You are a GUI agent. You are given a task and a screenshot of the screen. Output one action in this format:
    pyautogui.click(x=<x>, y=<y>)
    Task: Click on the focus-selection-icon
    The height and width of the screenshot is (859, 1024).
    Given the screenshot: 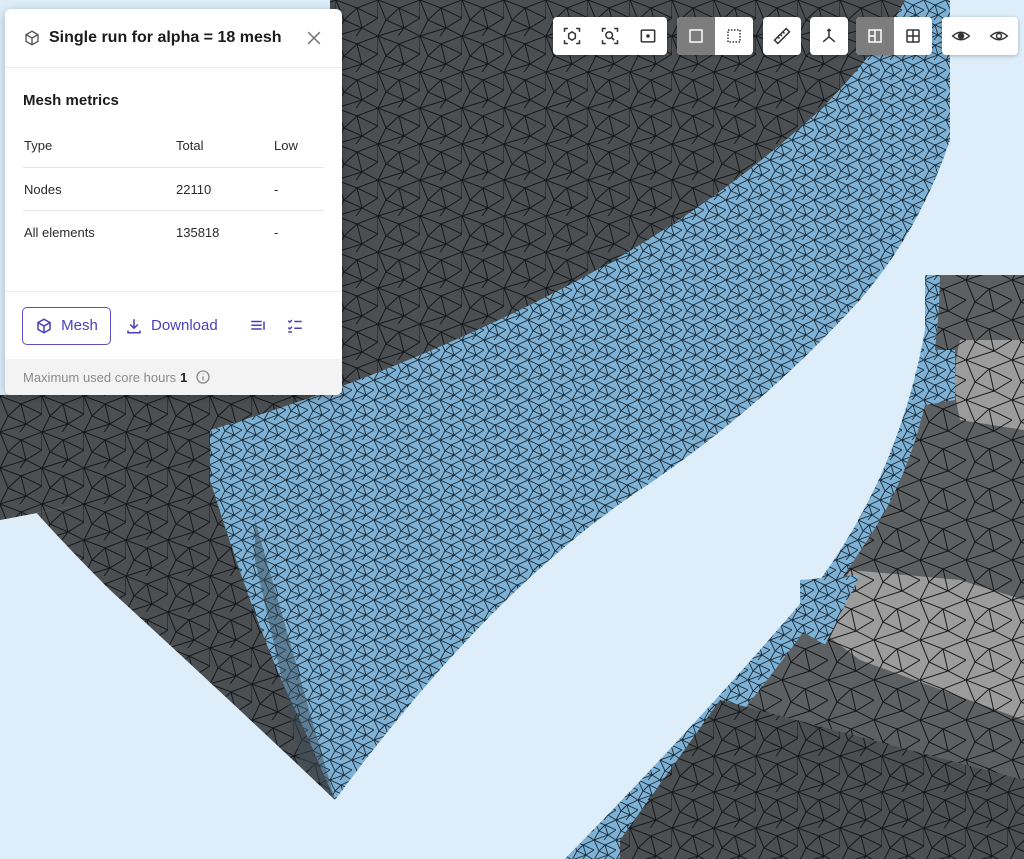 What is the action you would take?
    pyautogui.click(x=648, y=36)
    